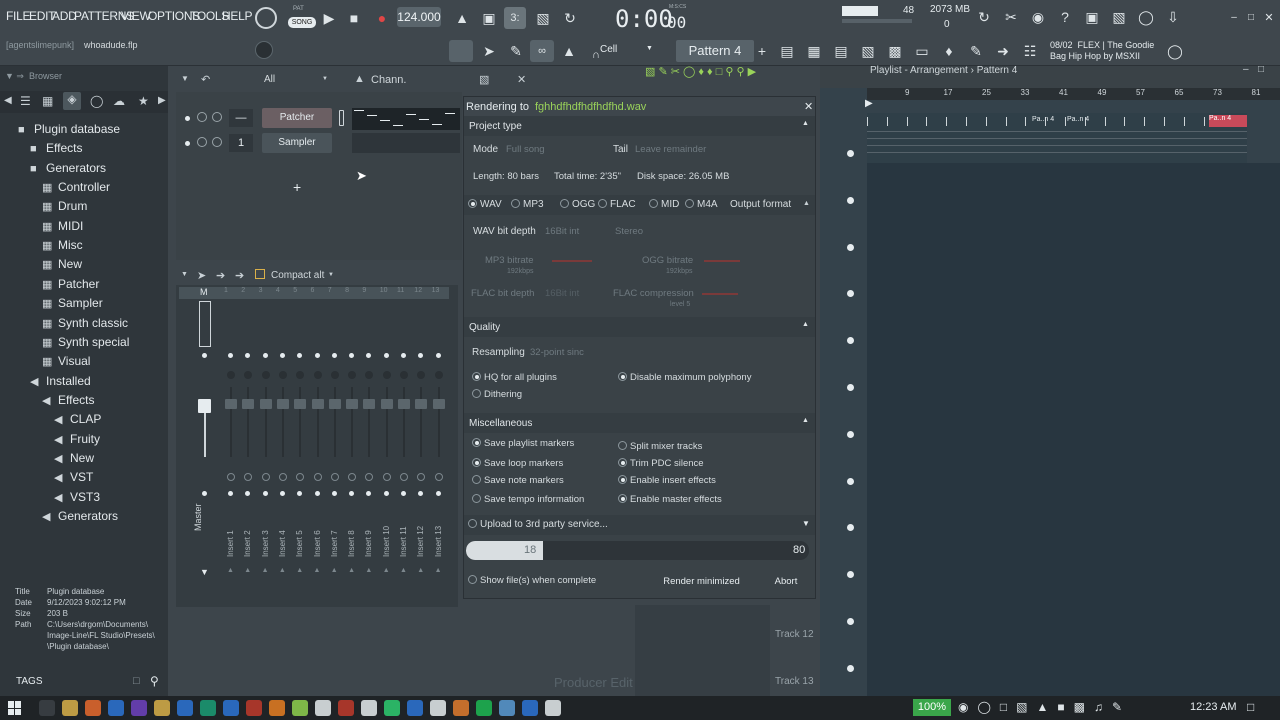 Image resolution: width=1280 pixels, height=720 pixels. I want to click on tree-view-icon: ☰, so click(25, 101).